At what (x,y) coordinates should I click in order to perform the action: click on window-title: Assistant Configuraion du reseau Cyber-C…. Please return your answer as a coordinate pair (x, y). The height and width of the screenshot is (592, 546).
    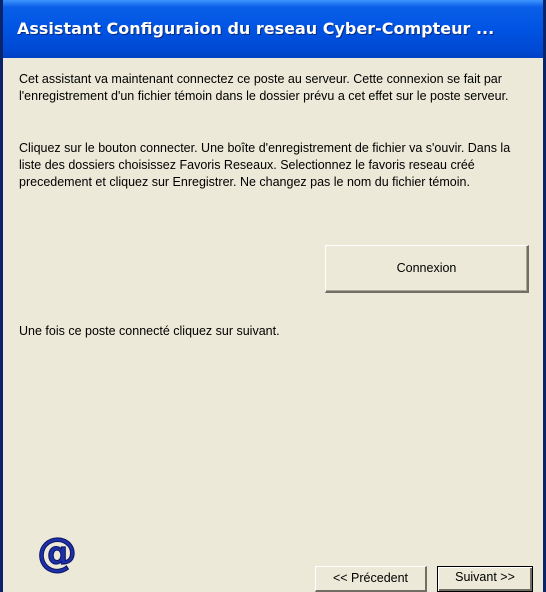
    Looking at the image, I should click on (256, 28).